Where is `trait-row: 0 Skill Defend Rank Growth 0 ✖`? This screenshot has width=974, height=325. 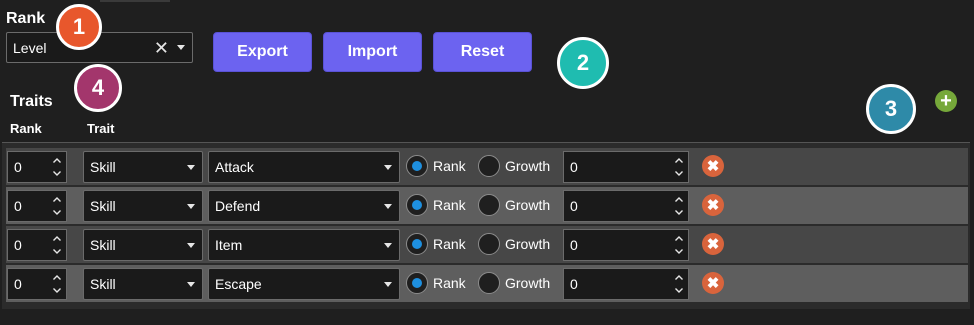 trait-row: 0 Skill Defend Rank Growth 0 ✖ is located at coordinates (487, 205).